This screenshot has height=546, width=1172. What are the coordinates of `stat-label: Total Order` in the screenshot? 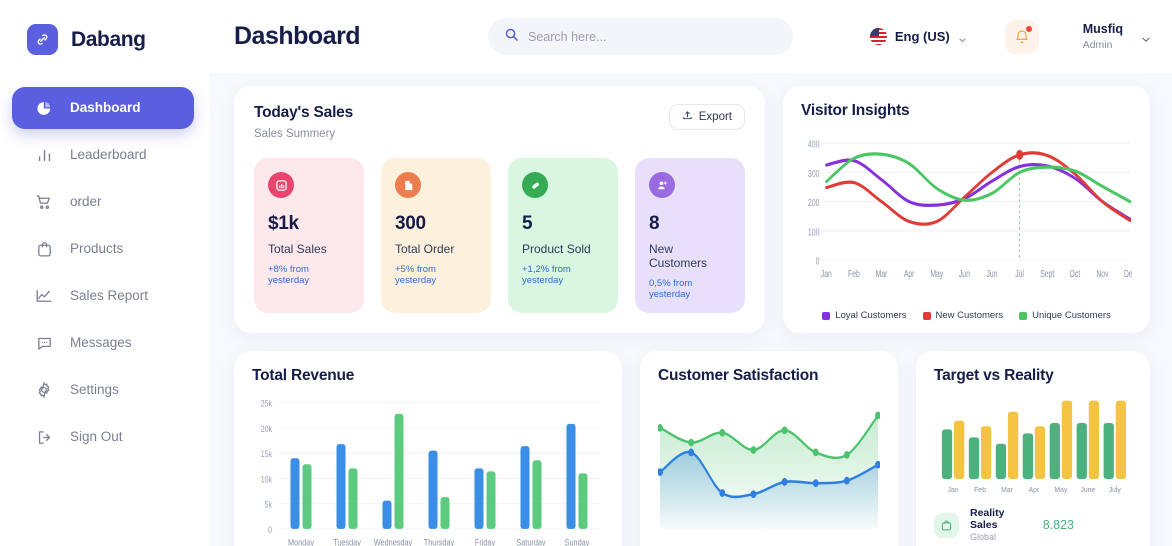 It's located at (425, 249).